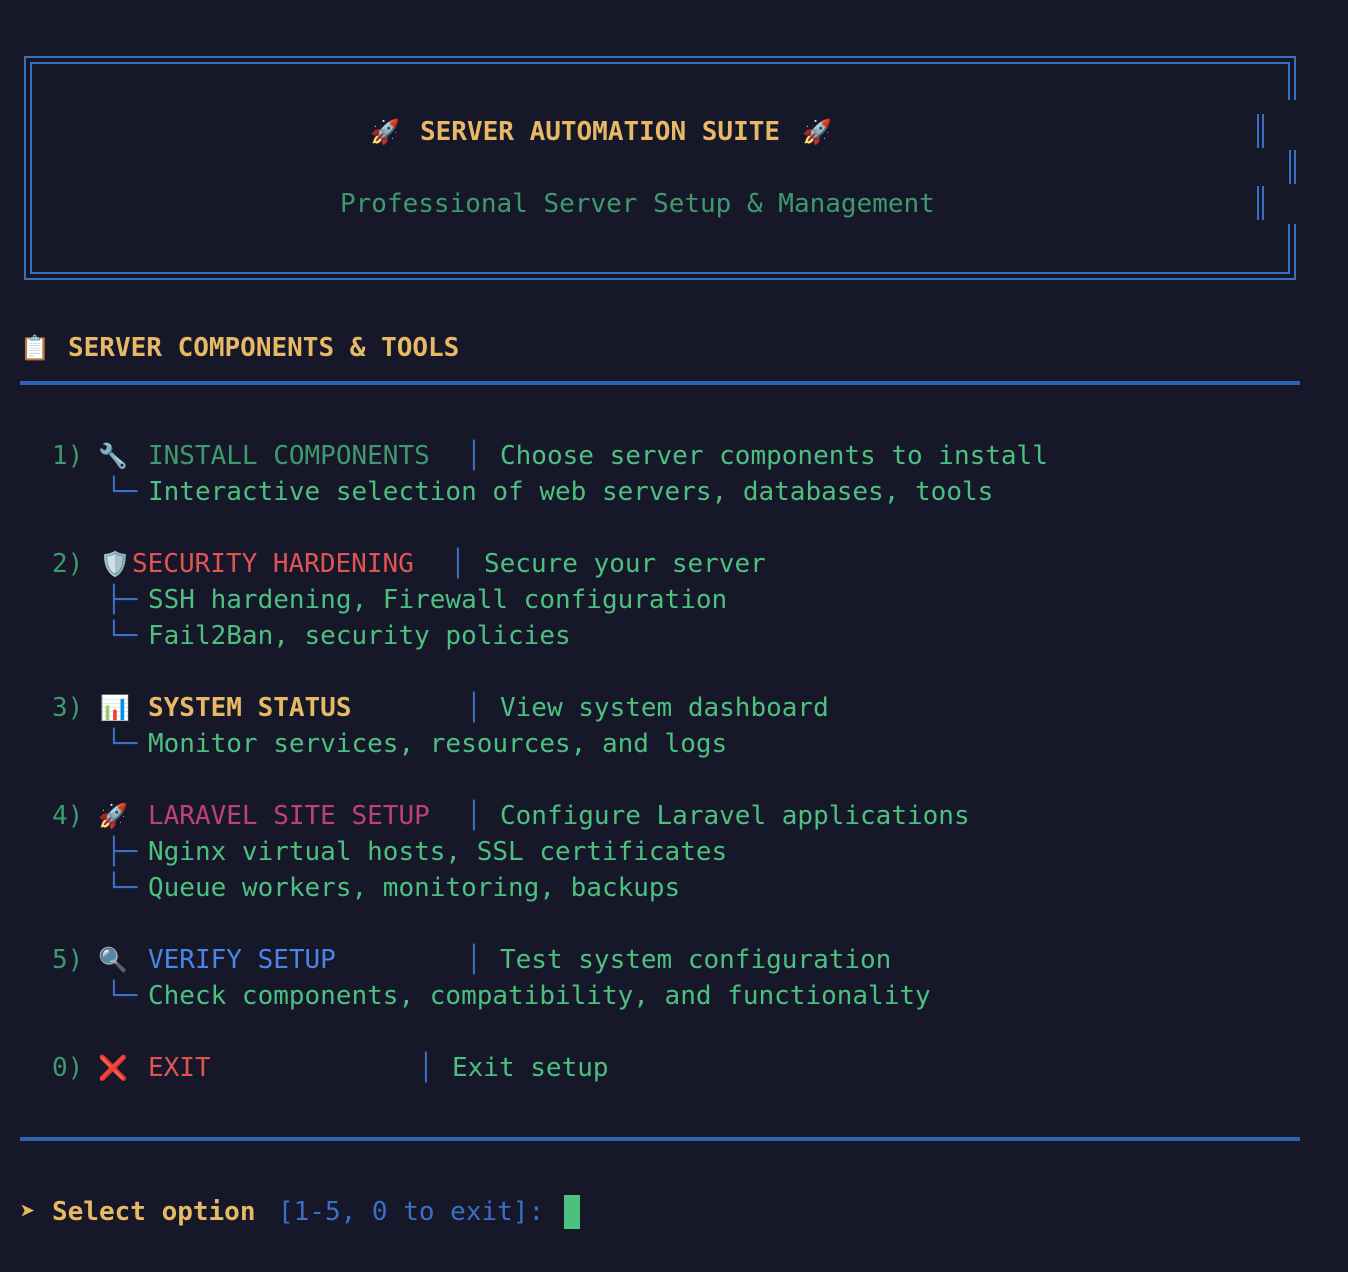 The width and height of the screenshot is (1348, 1272). What do you see at coordinates (438, 600) in the screenshot?
I see `menu-detail-text: SSH hardening, Firewall configuration` at bounding box center [438, 600].